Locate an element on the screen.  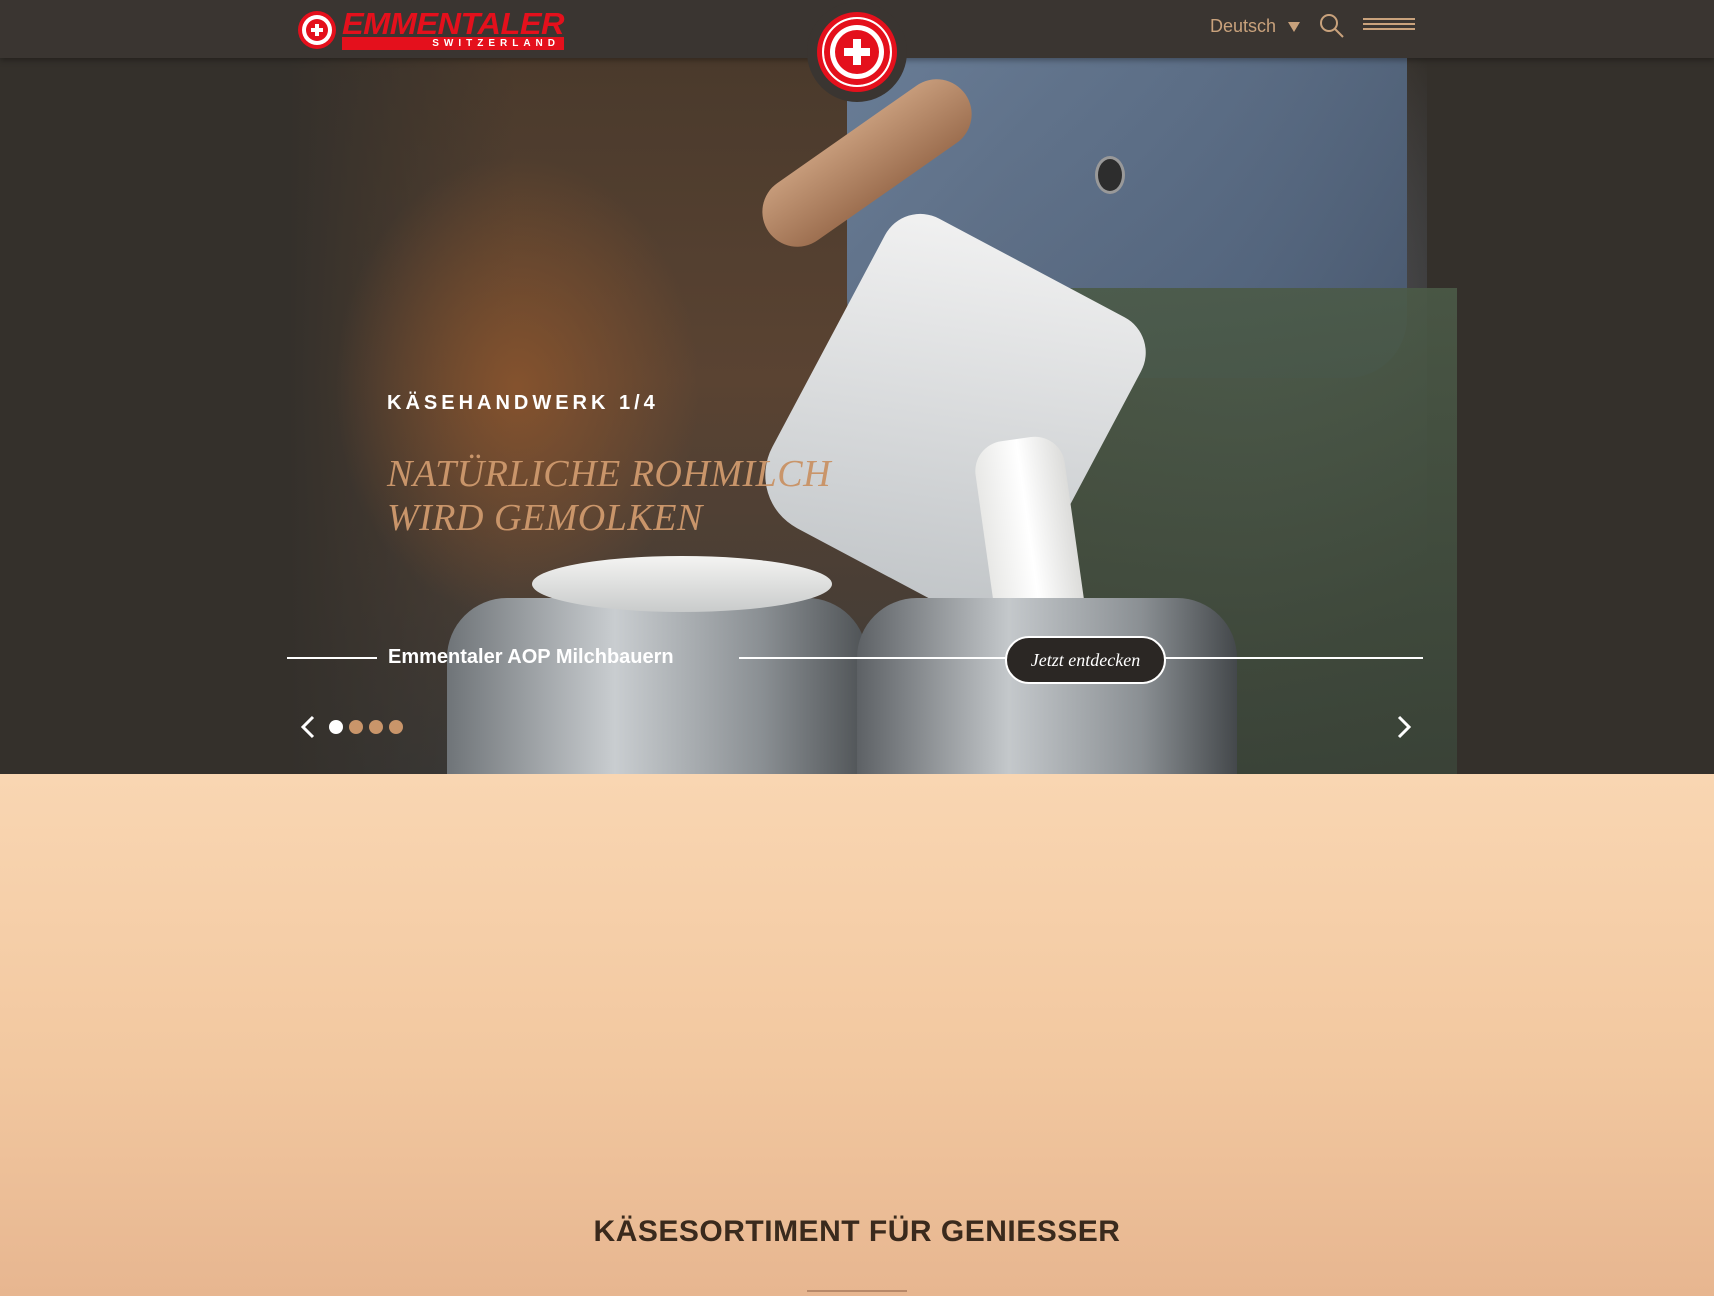
chevron-right-icon is located at coordinates (1404, 727).